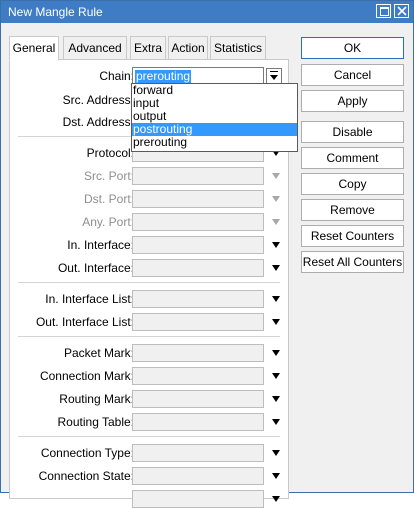 The height and width of the screenshot is (508, 414). Describe the element at coordinates (352, 184) in the screenshot. I see `copy-button: Copy` at that location.